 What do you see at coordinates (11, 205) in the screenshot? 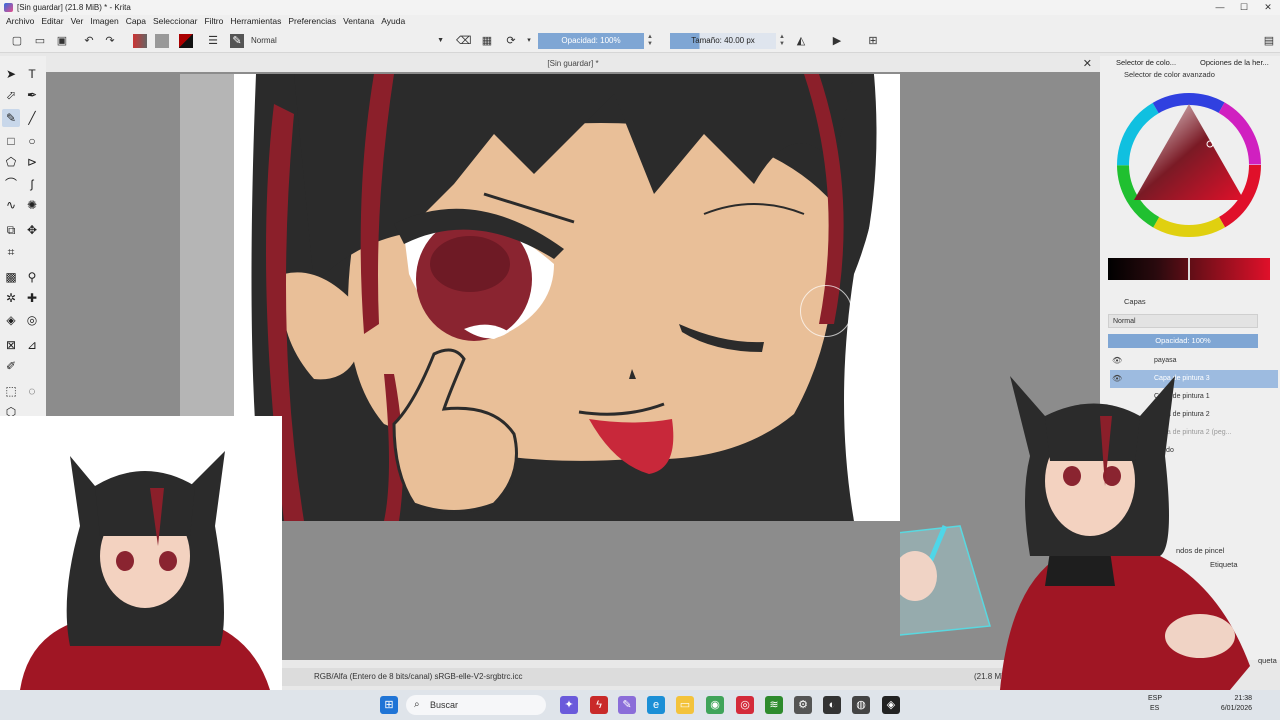
I see `dynamic-brush-icon: ∿` at bounding box center [11, 205].